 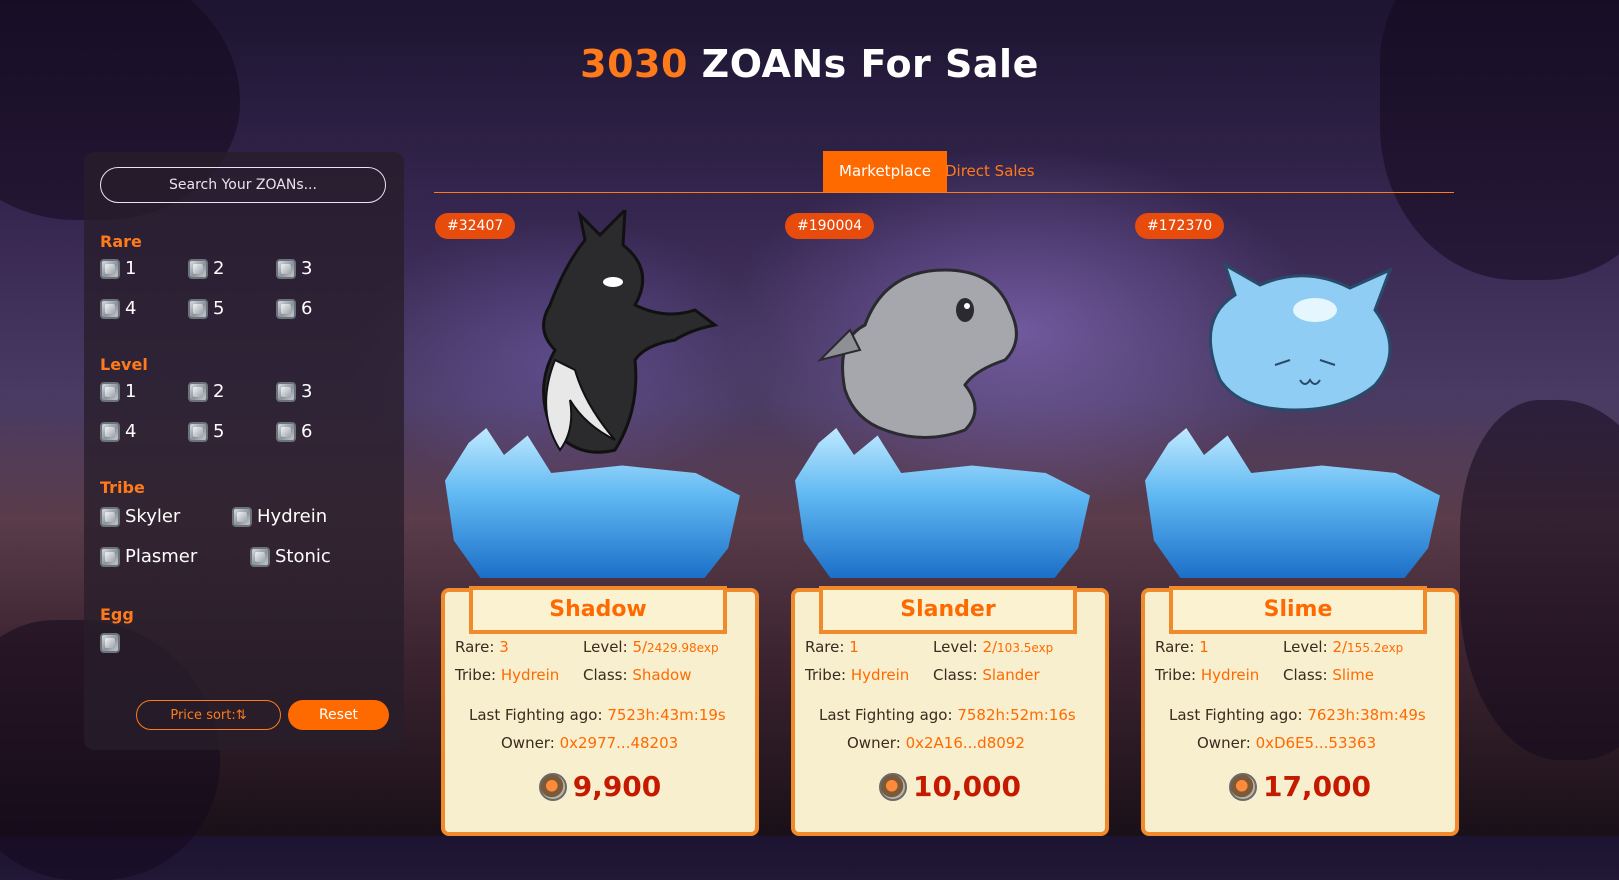 I want to click on rare-row: Rare: 3, so click(x=482, y=647).